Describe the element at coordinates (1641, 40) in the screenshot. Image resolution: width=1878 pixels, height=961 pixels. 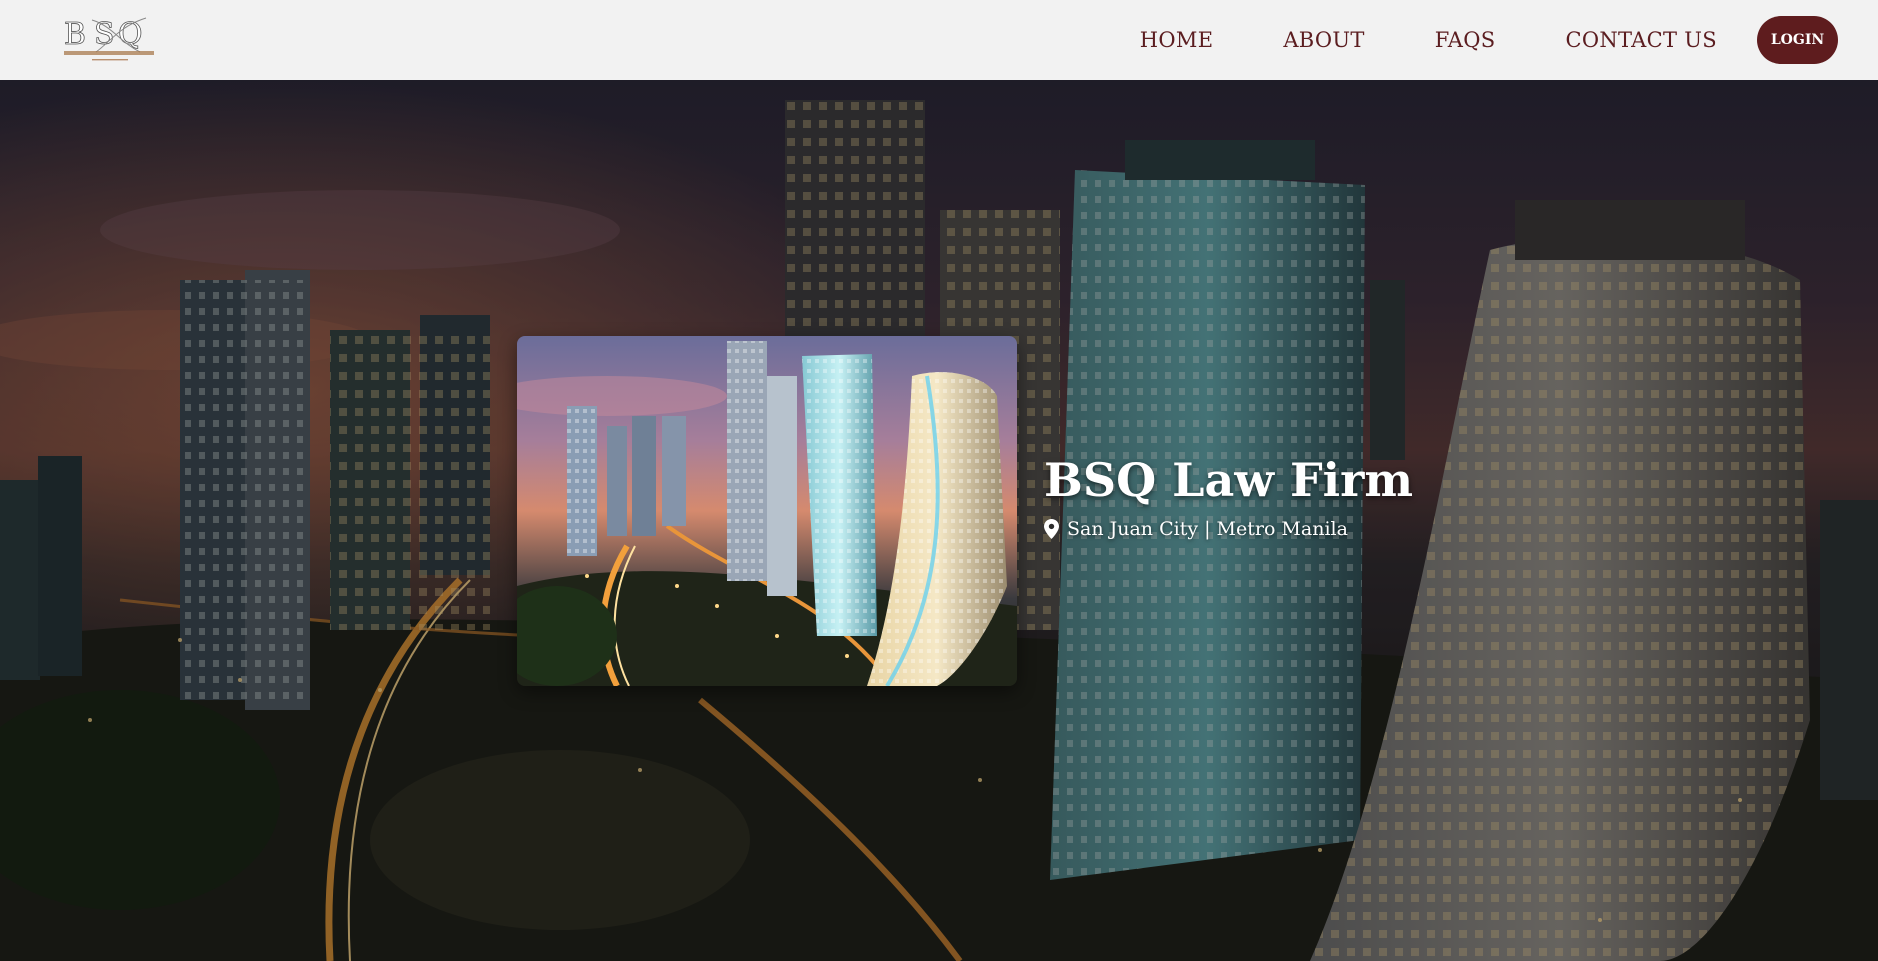
I see `nav-contact-link: CONTACT US` at that location.